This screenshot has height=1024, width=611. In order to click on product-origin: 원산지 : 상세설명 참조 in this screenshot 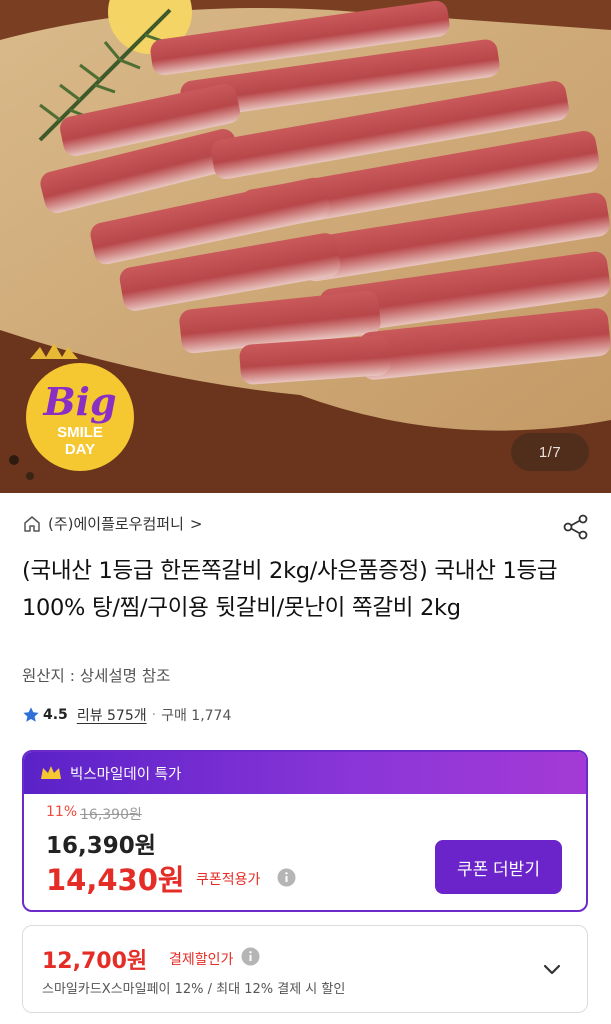, I will do `click(96, 676)`.